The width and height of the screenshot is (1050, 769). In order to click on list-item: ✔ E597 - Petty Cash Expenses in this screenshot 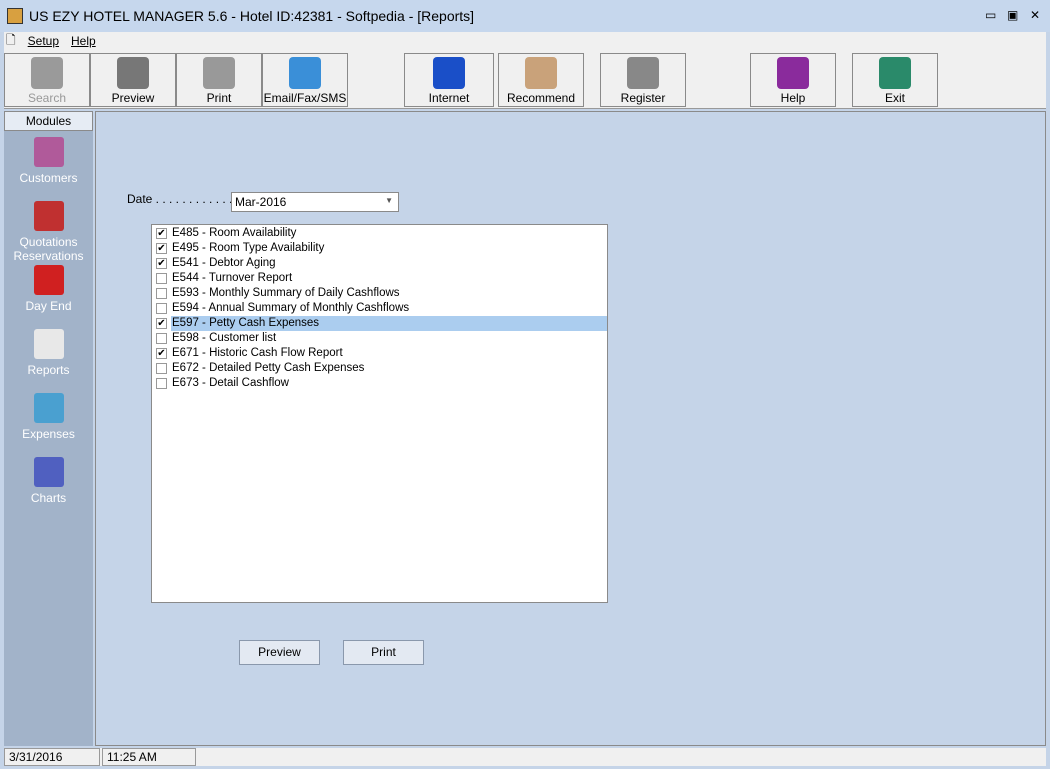, I will do `click(379, 323)`.